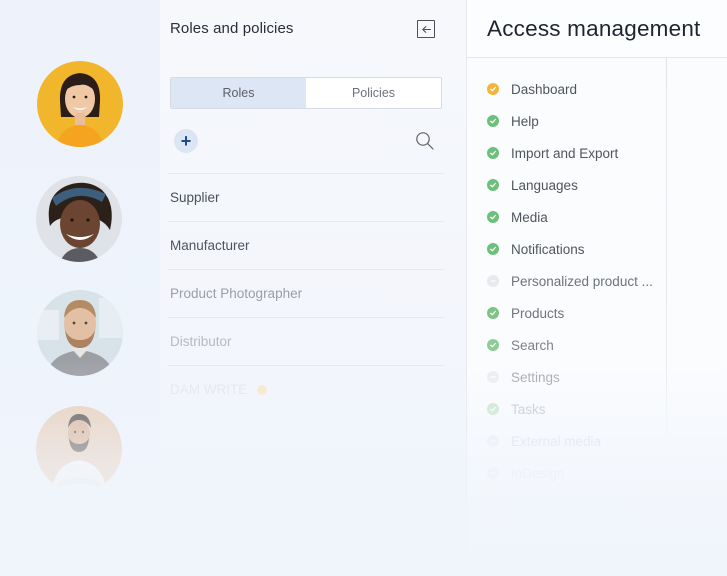 The image size is (727, 576). I want to click on tab-roles: Roles, so click(238, 93).